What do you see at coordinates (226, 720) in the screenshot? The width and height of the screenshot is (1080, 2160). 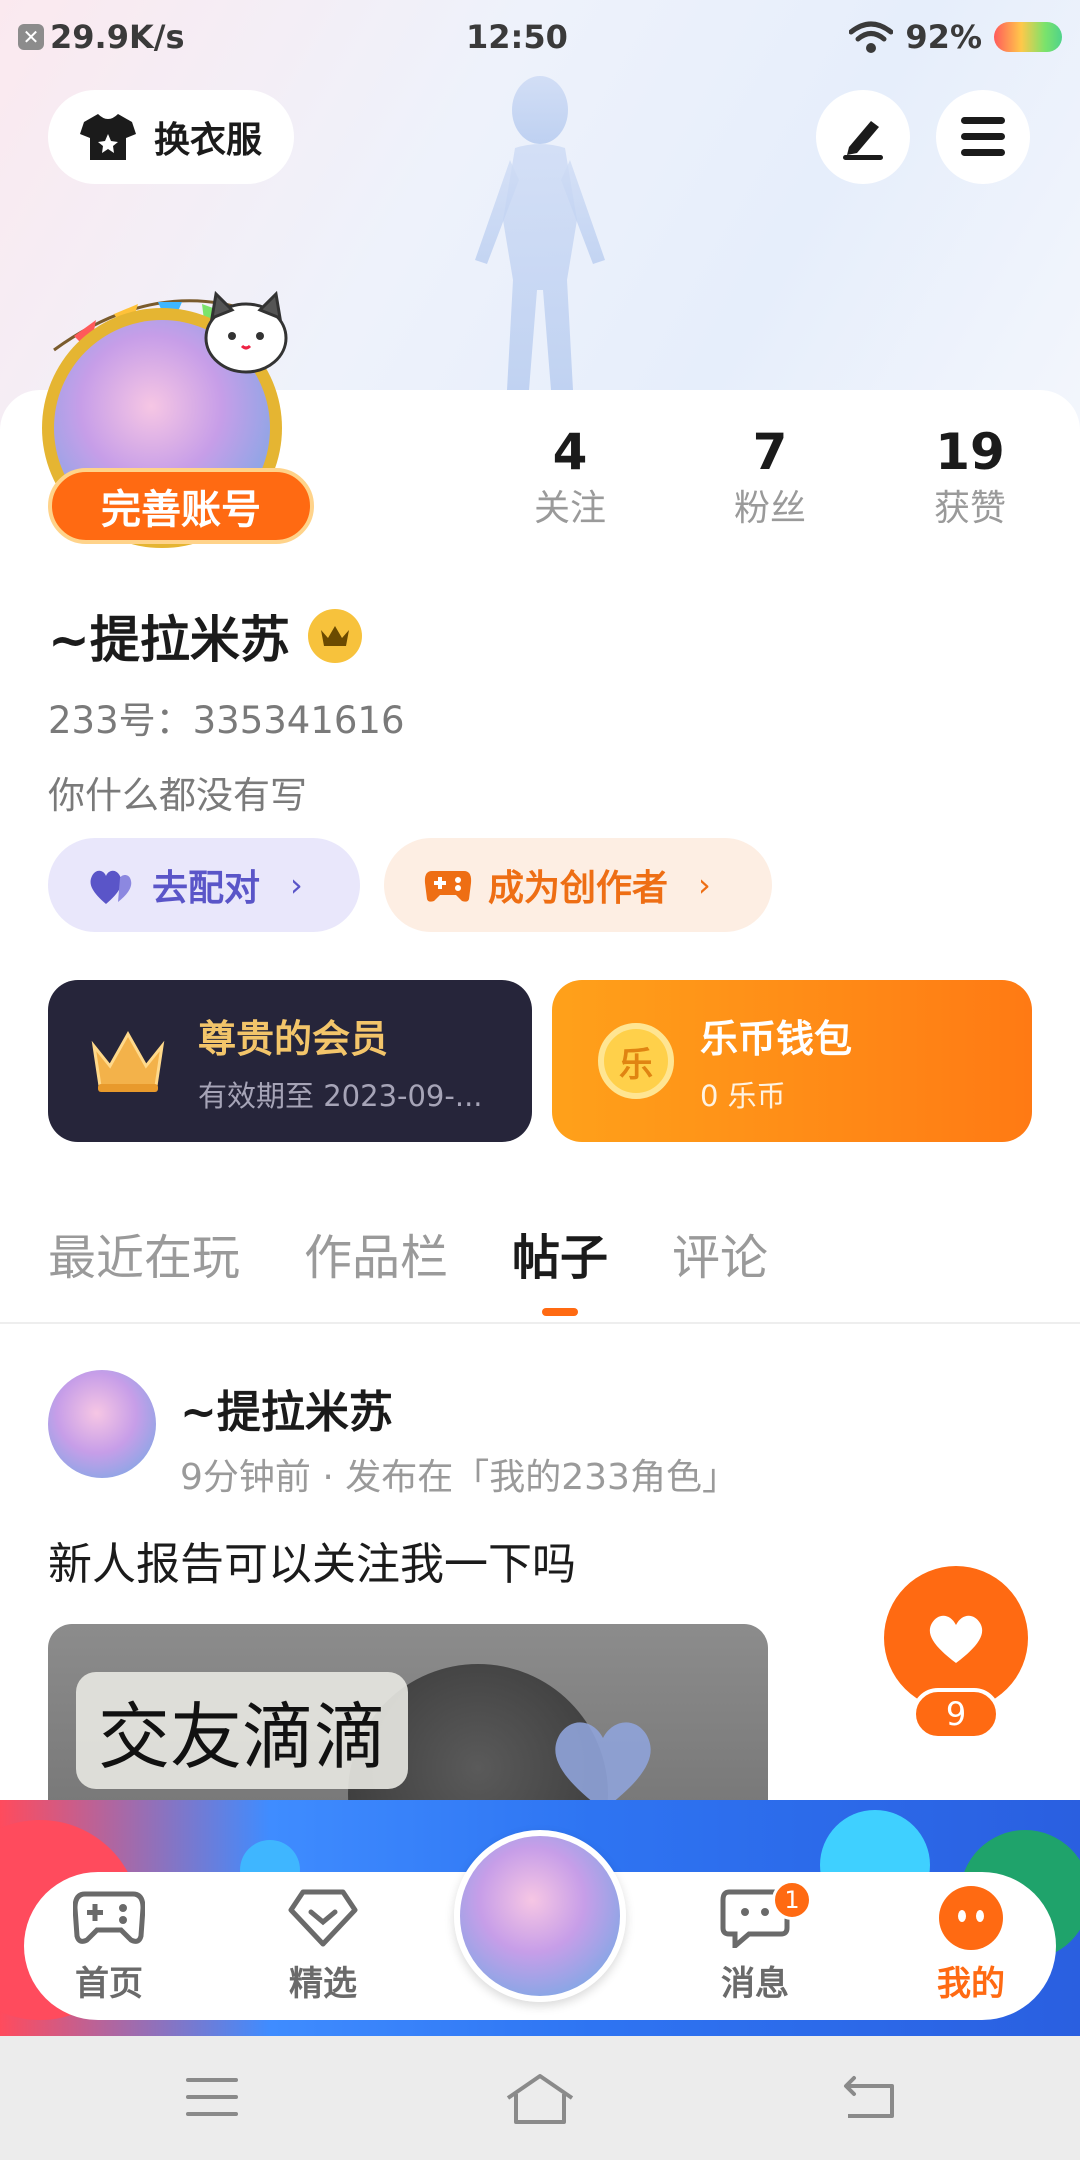 I see `user-id: 233号：335341616` at bounding box center [226, 720].